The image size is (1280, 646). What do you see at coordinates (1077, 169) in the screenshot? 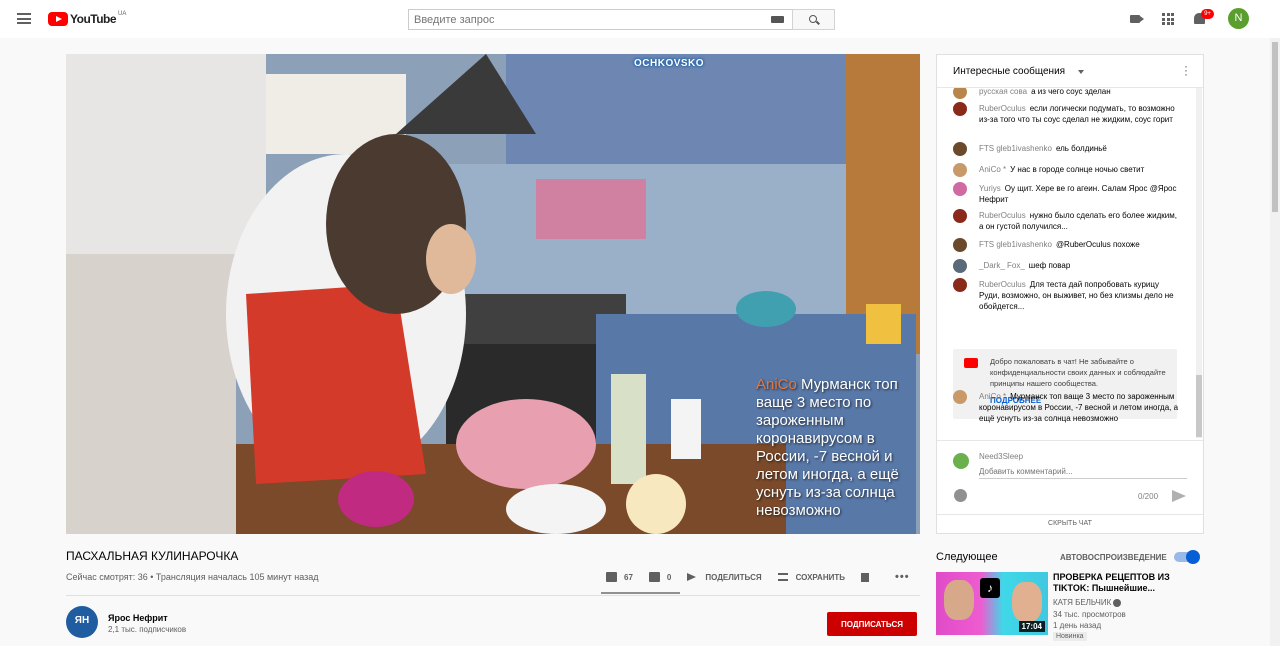
I see `message-text: У нас в городе солнце ночью светит` at bounding box center [1077, 169].